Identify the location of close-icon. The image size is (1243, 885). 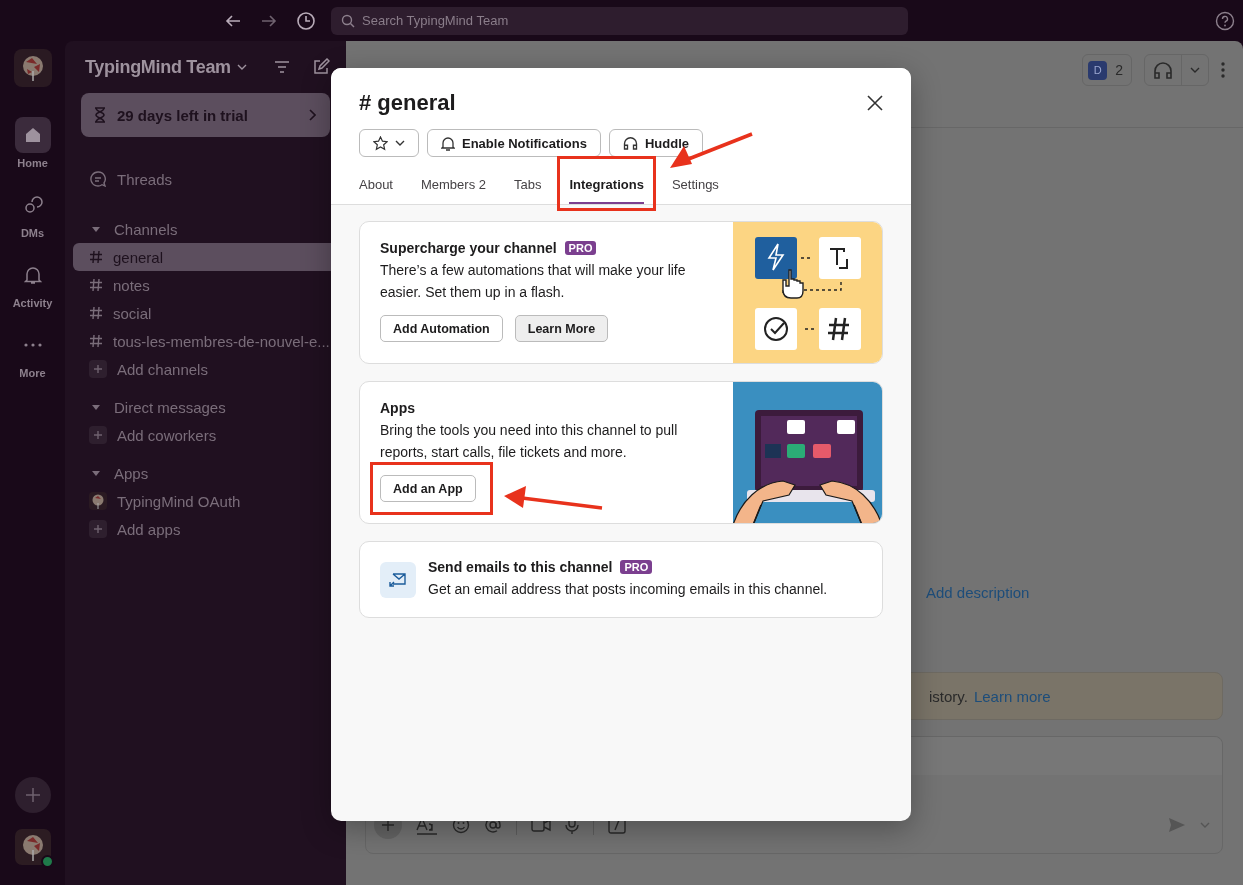
(875, 103).